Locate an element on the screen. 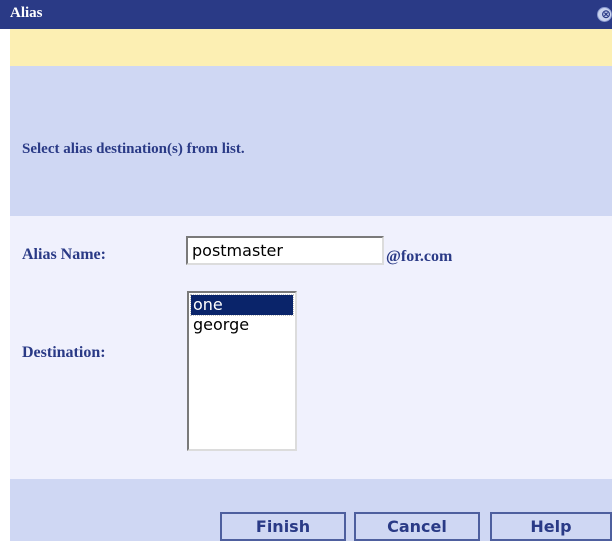  destination-label: Destination: is located at coordinates (64, 352).